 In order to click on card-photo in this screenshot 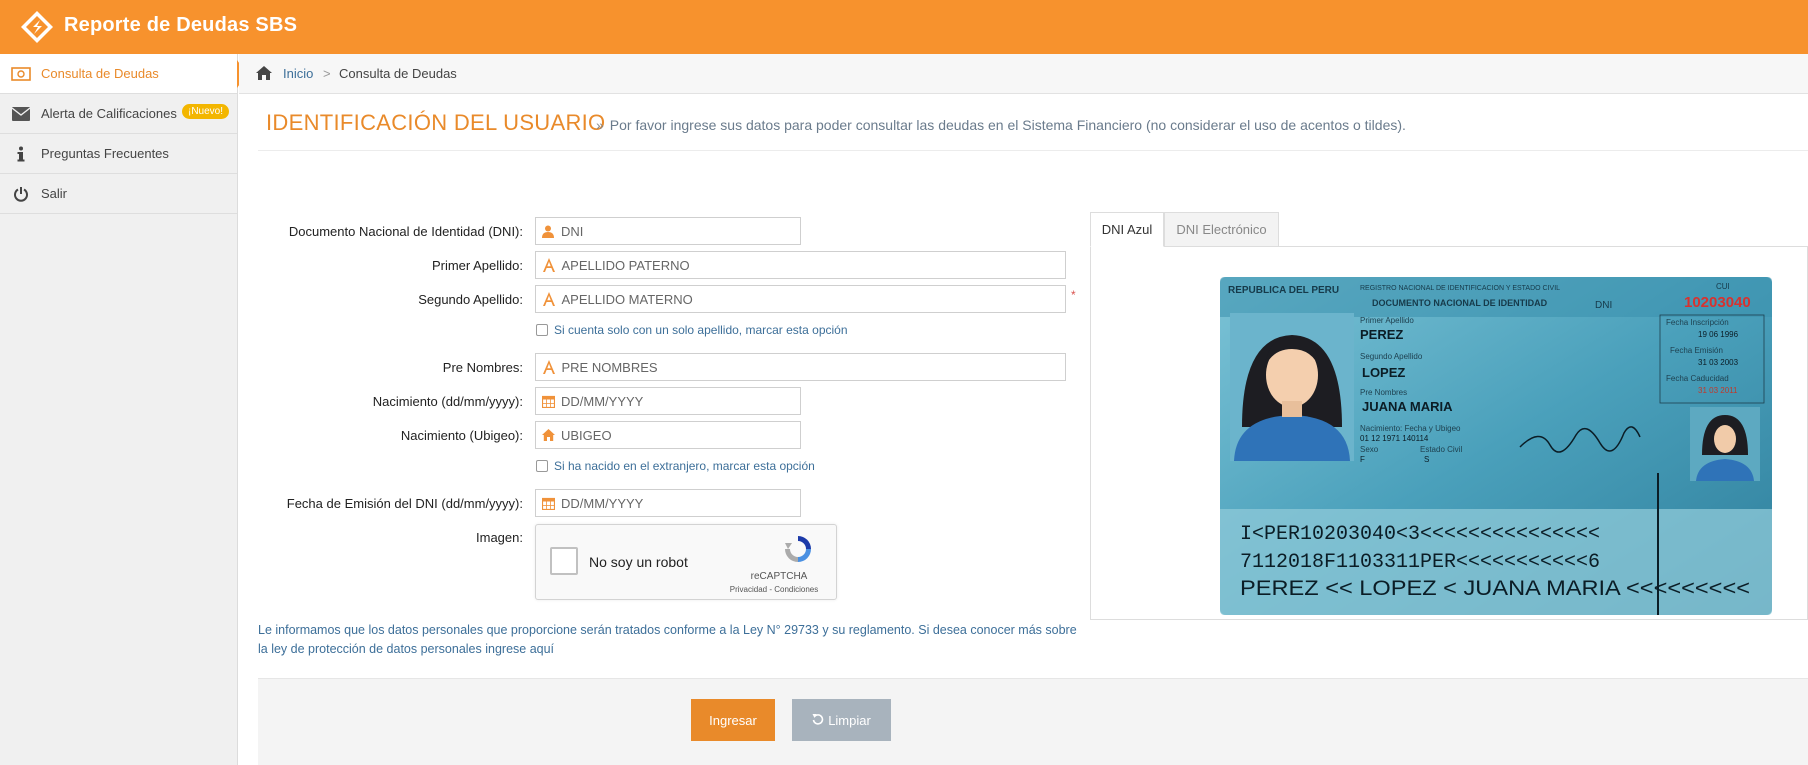, I will do `click(1292, 387)`.